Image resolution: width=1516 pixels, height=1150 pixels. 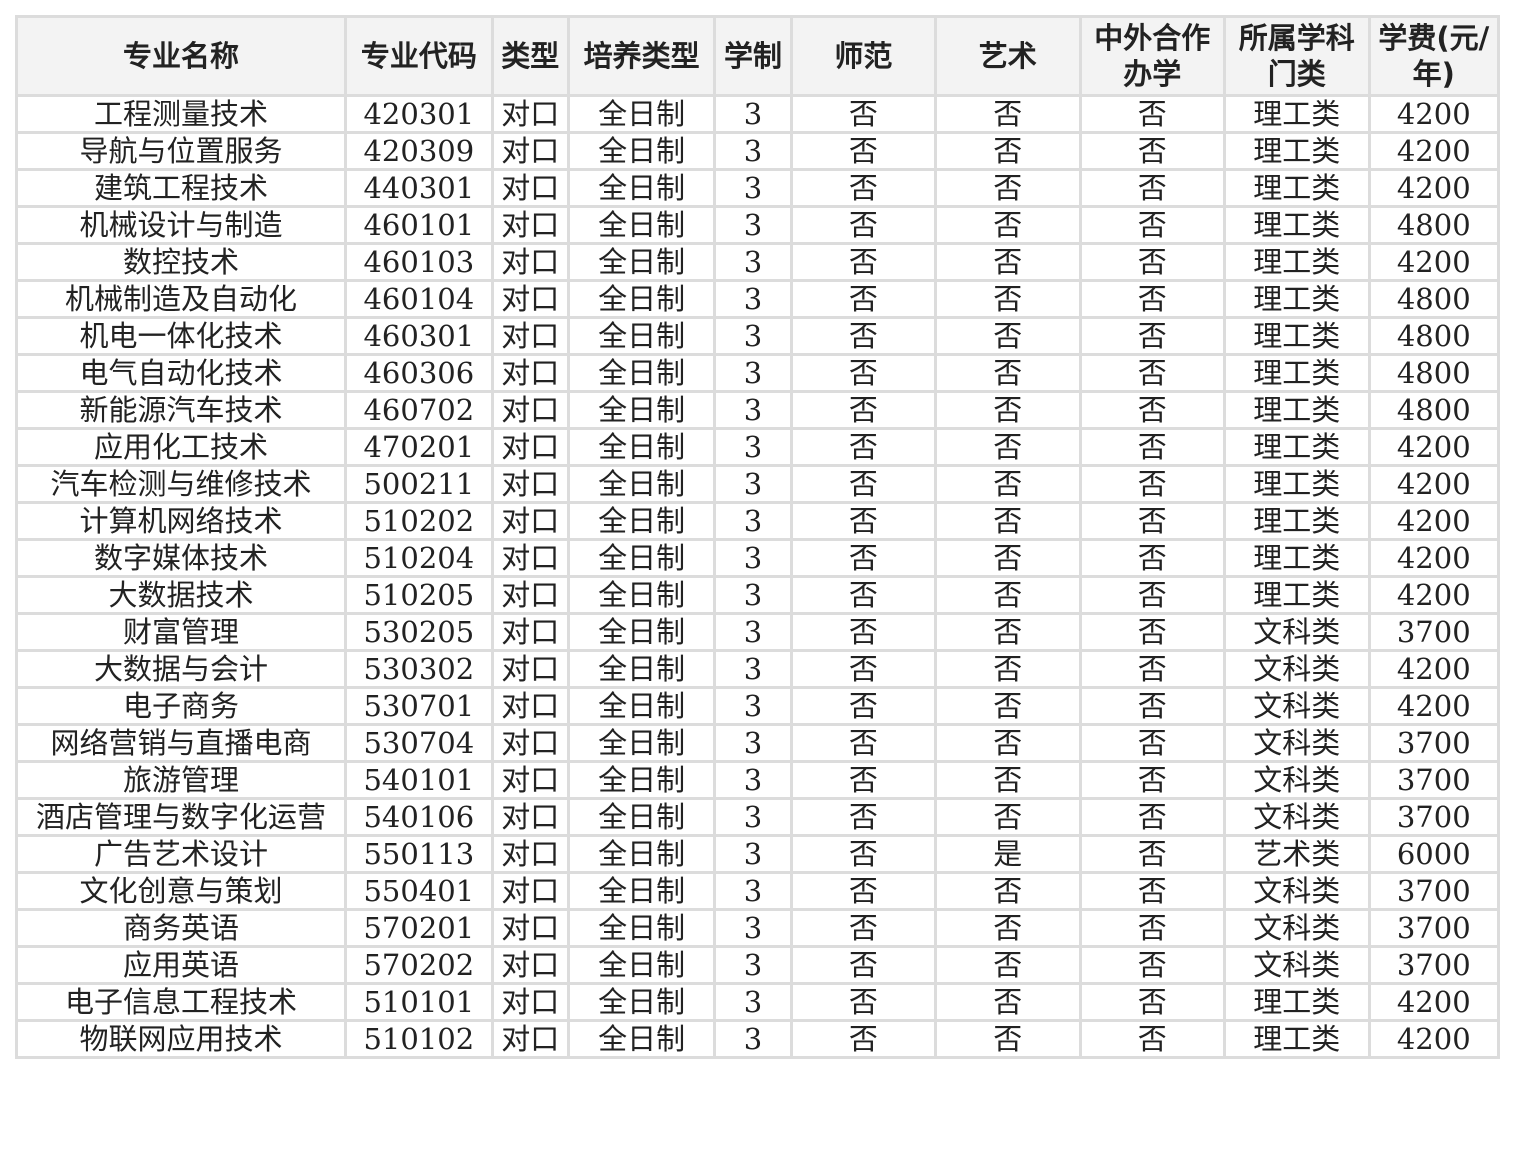 I want to click on cell-major-code: 500211, so click(x=419, y=484).